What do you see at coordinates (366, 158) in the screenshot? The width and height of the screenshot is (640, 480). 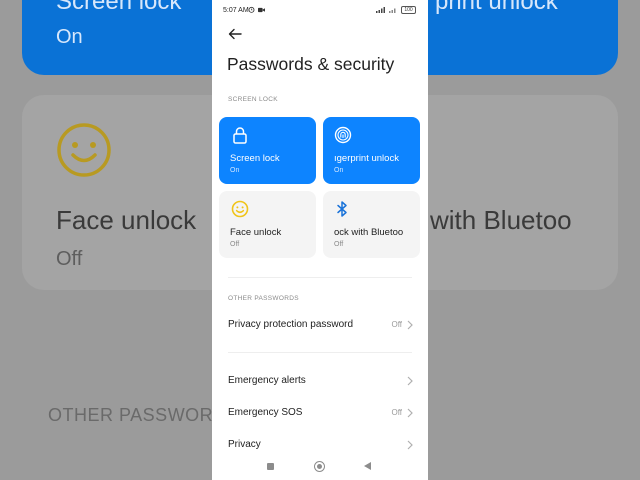 I see `tile-label: ıgerprint unlock` at bounding box center [366, 158].